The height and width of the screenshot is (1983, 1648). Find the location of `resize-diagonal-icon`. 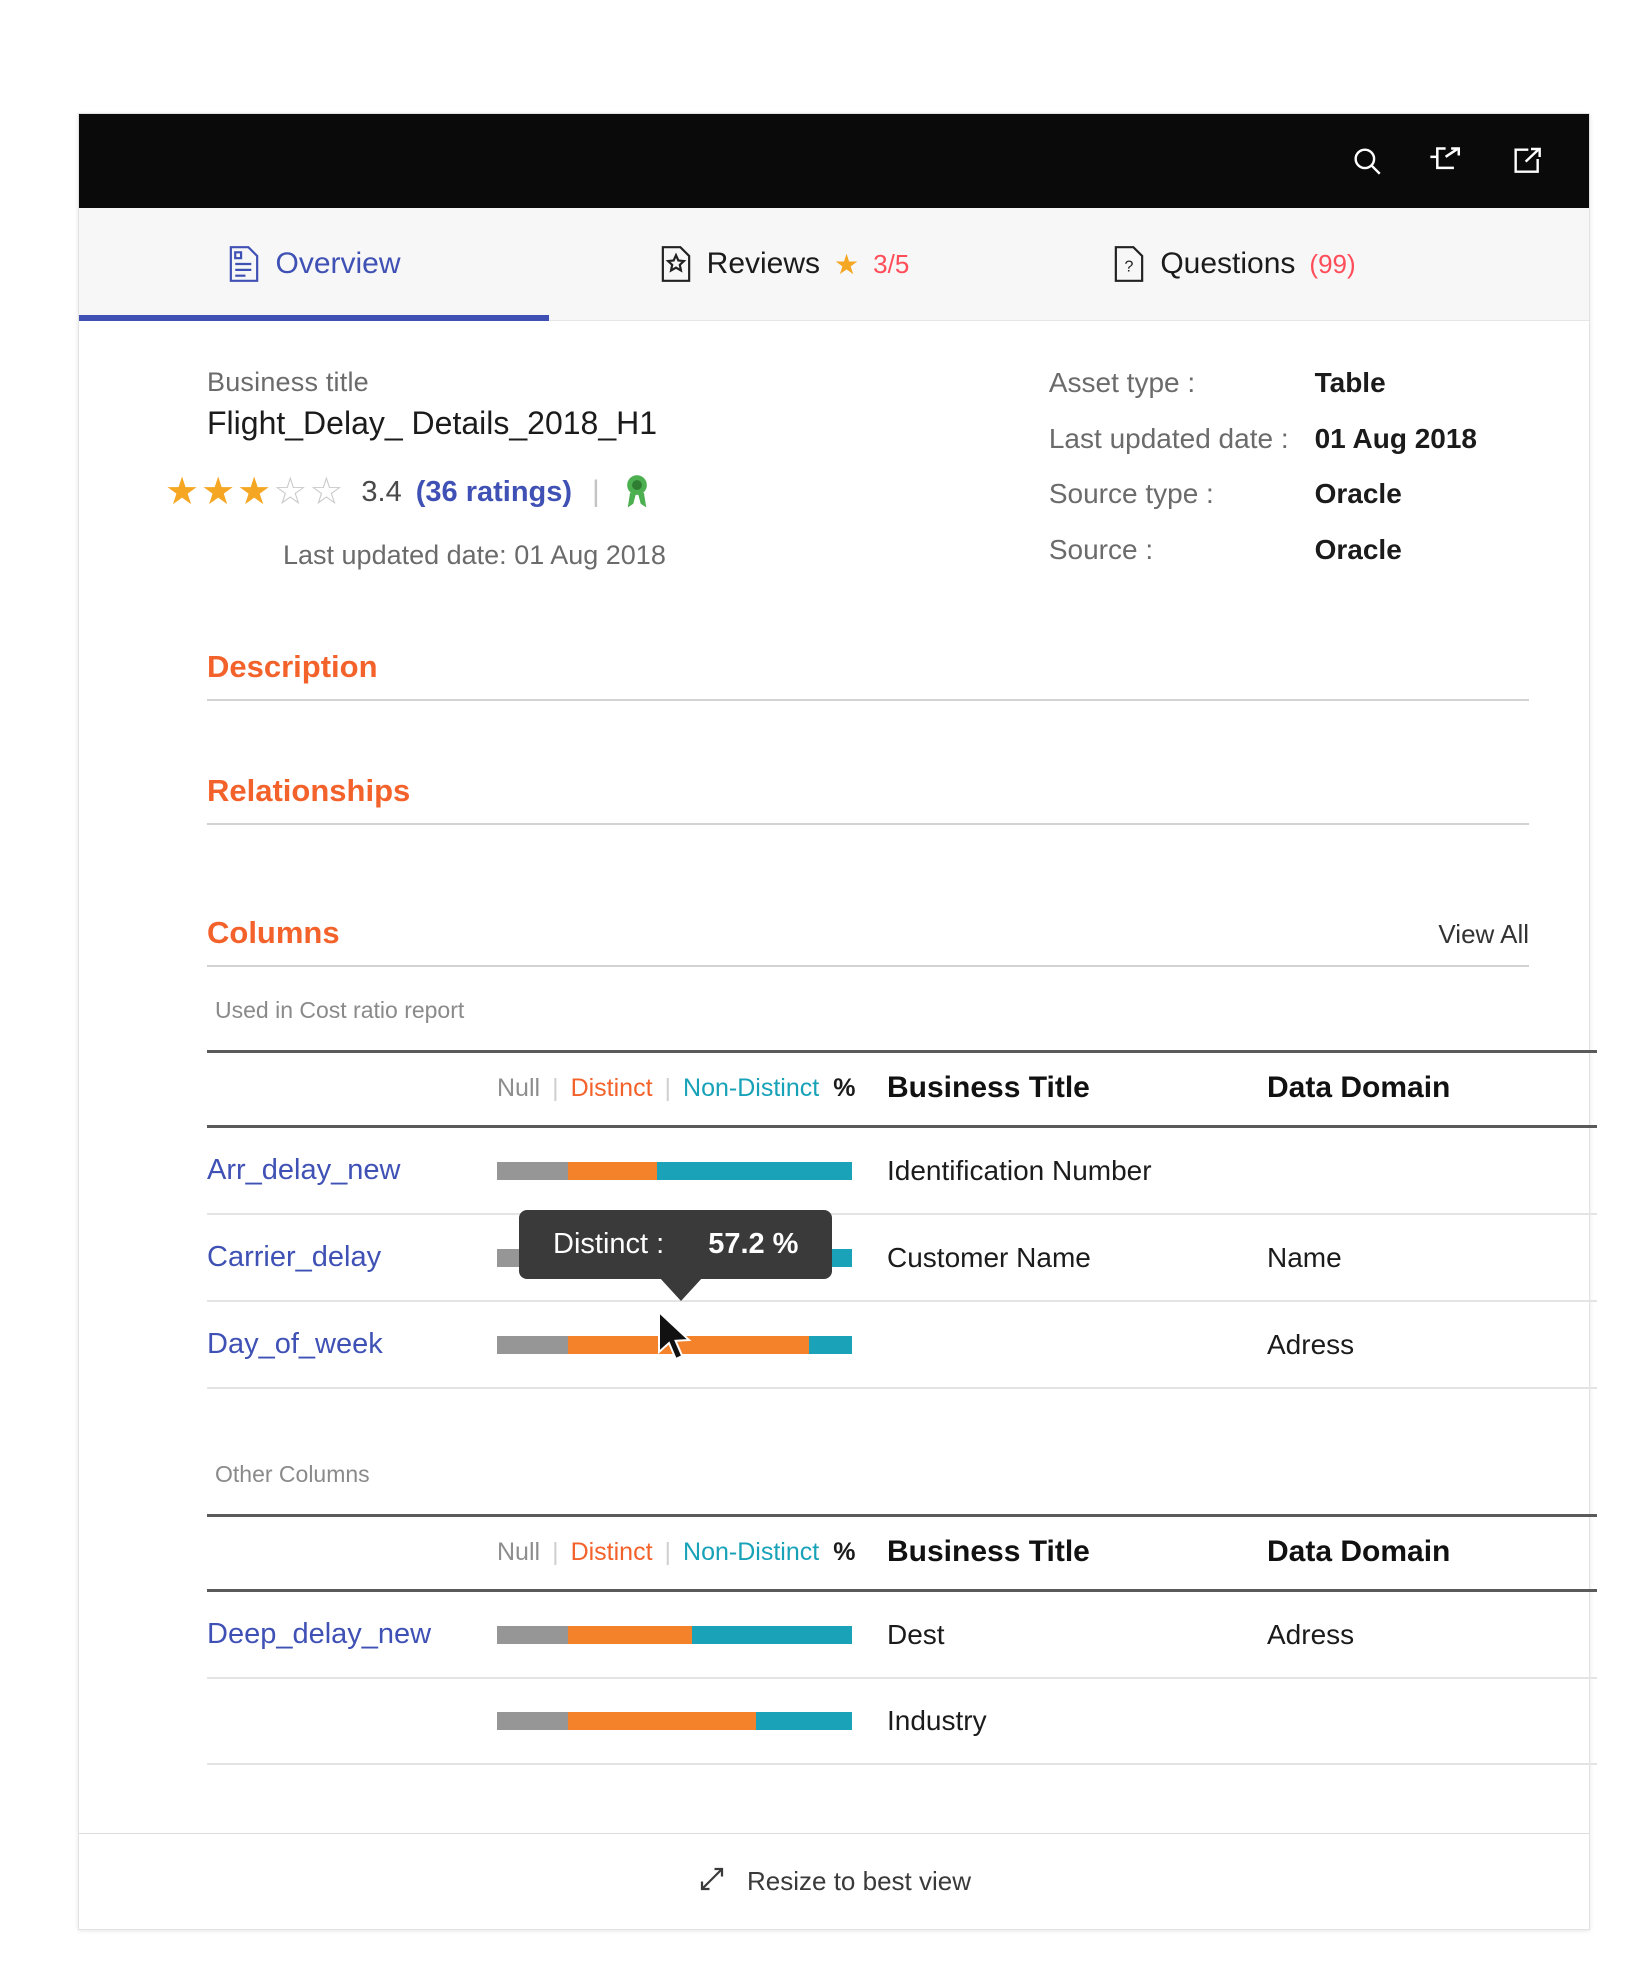

resize-diagonal-icon is located at coordinates (712, 1881).